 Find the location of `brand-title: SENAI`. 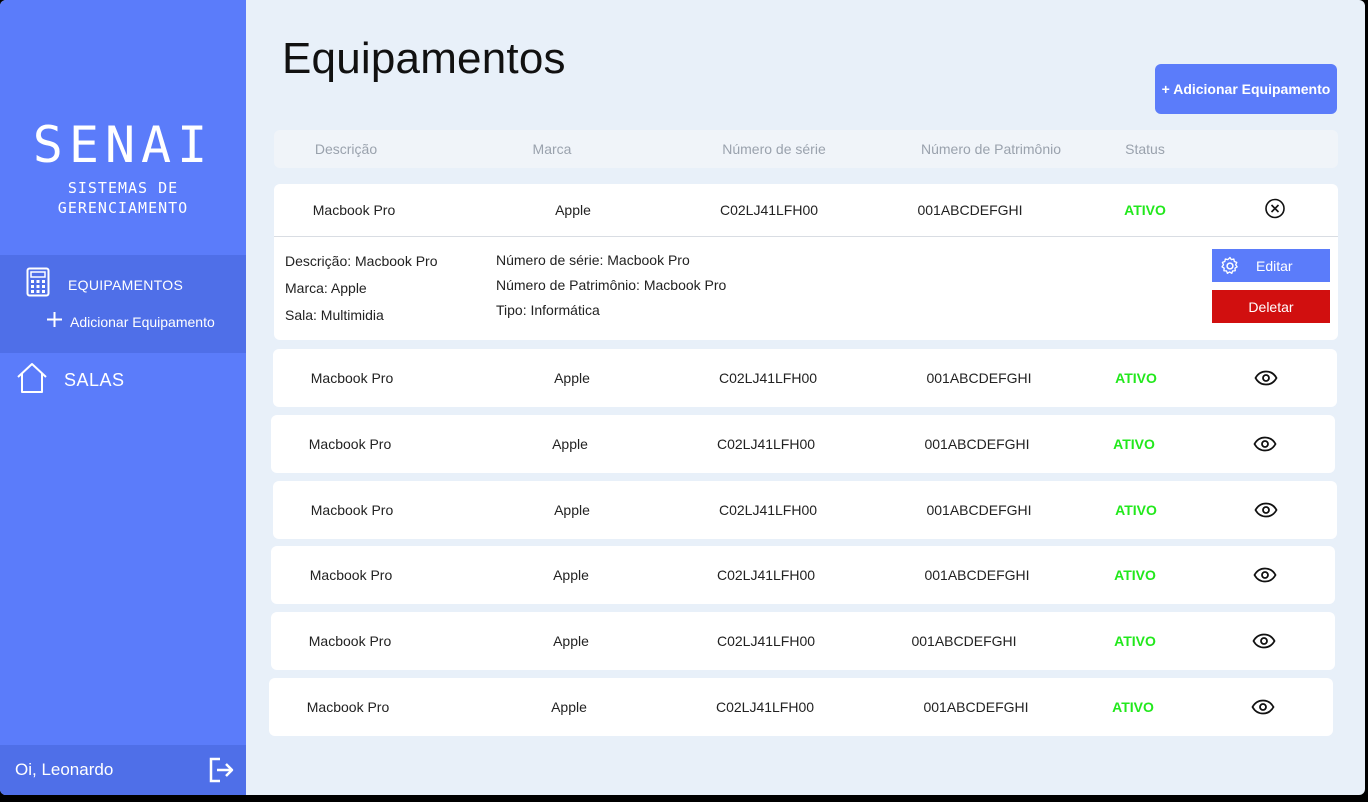

brand-title: SENAI is located at coordinates (123, 145).